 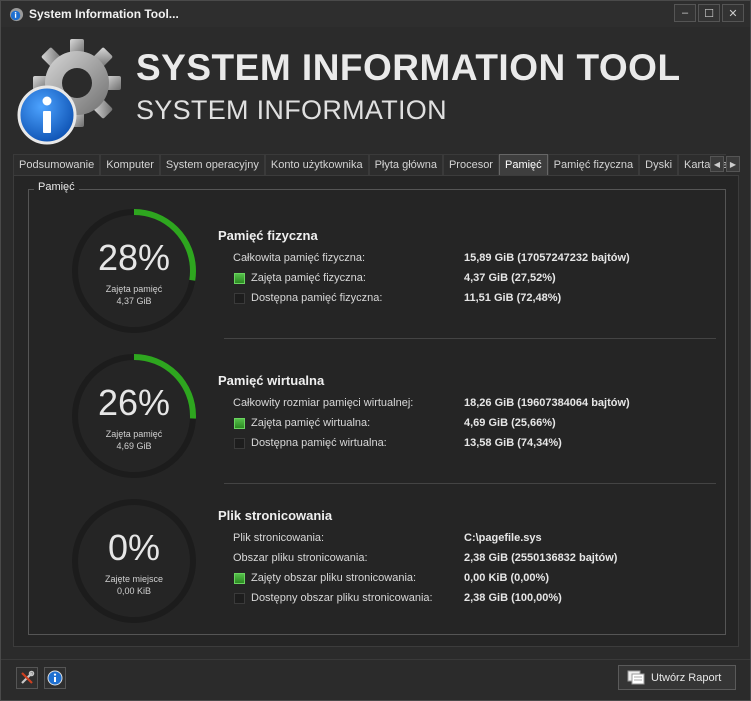 What do you see at coordinates (685, 13) in the screenshot?
I see `minimize-button: –` at bounding box center [685, 13].